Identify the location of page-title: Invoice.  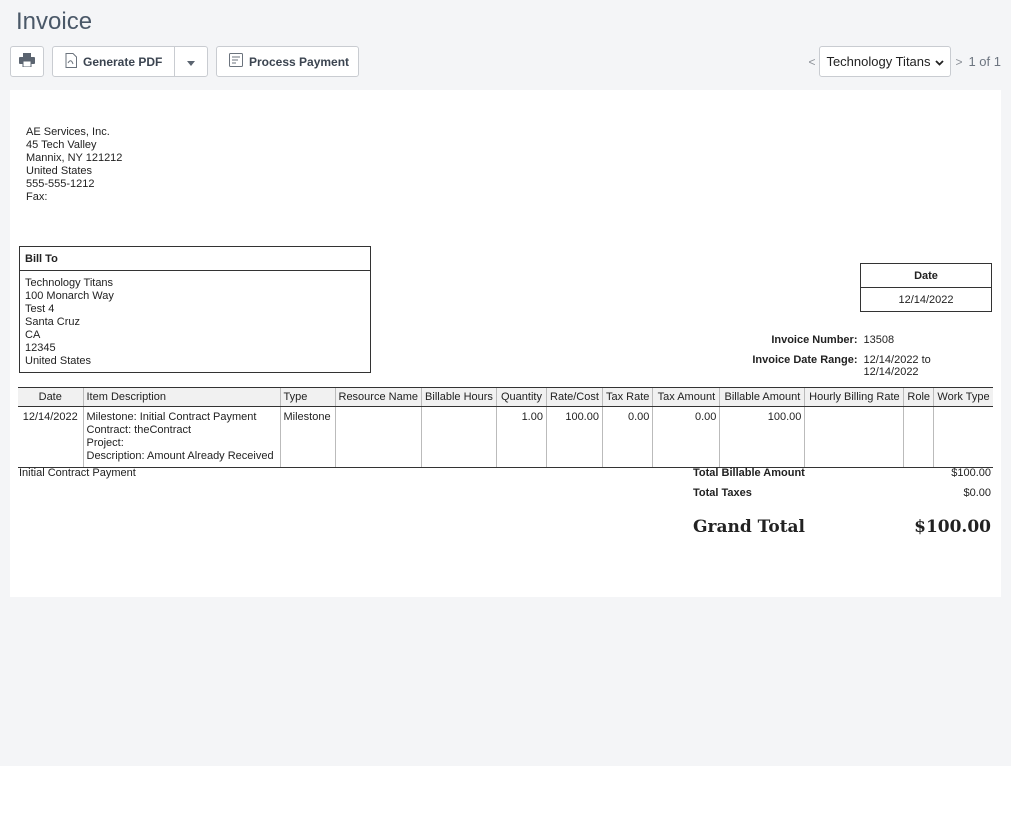
(54, 21).